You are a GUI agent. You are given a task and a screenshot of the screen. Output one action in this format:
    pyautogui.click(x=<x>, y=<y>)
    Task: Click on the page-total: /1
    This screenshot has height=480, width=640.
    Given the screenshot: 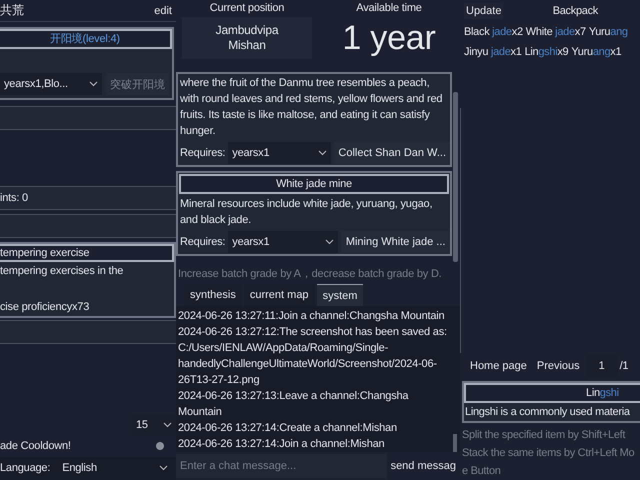 What is the action you would take?
    pyautogui.click(x=624, y=366)
    